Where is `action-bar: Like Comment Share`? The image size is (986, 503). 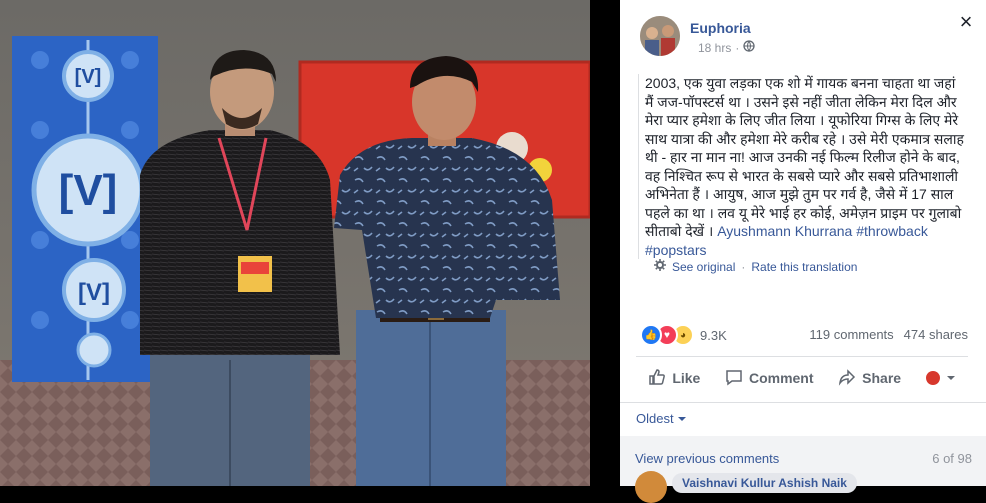 action-bar: Like Comment Share is located at coordinates (802, 378).